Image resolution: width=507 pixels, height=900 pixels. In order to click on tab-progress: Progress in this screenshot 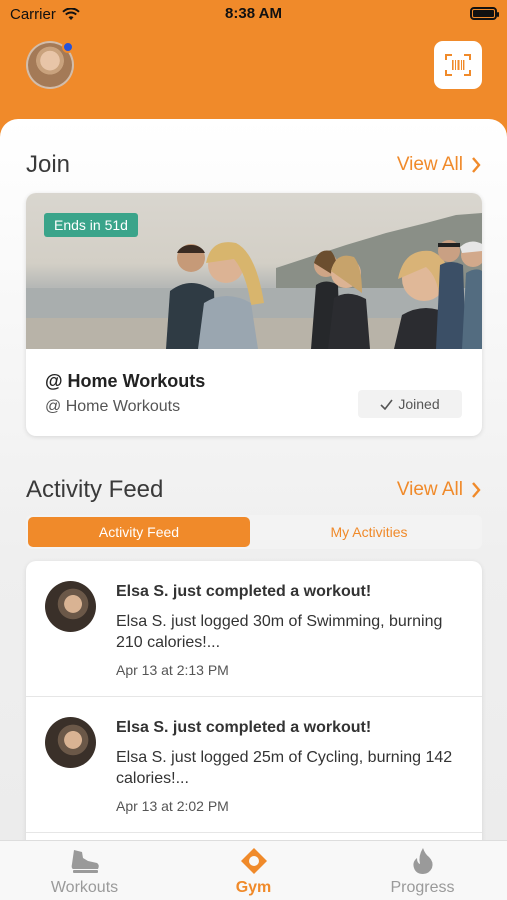, I will do `click(422, 872)`.